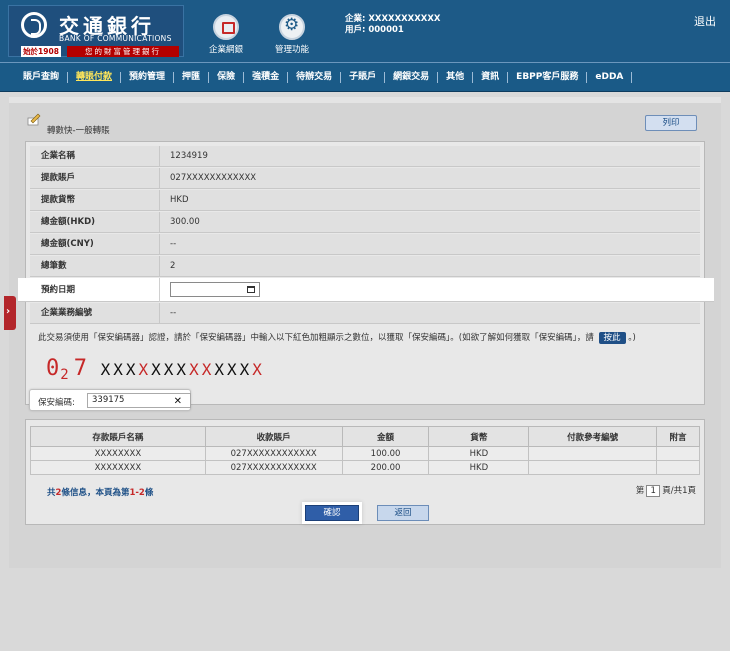  Describe the element at coordinates (192, 77) in the screenshot. I see `menu-item-3: 押匯` at that location.